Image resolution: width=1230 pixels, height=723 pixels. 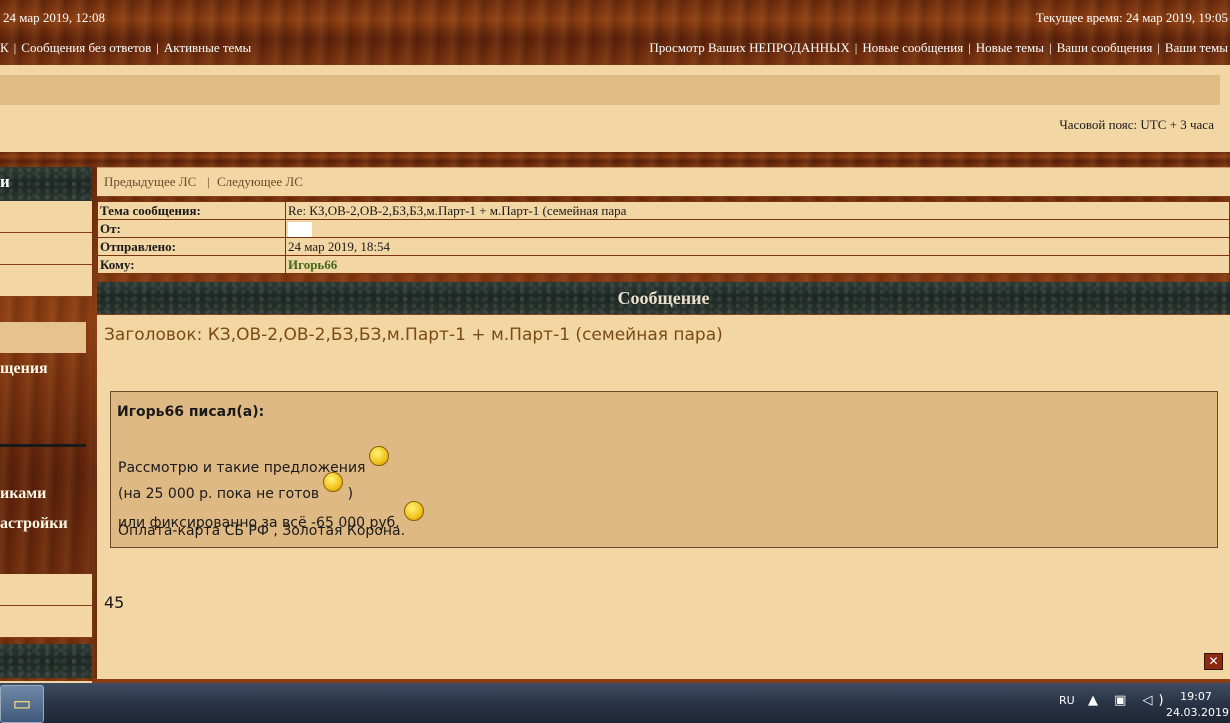 What do you see at coordinates (757, 246) in the screenshot?
I see `sent-value: 24 мар 2019, 18:54` at bounding box center [757, 246].